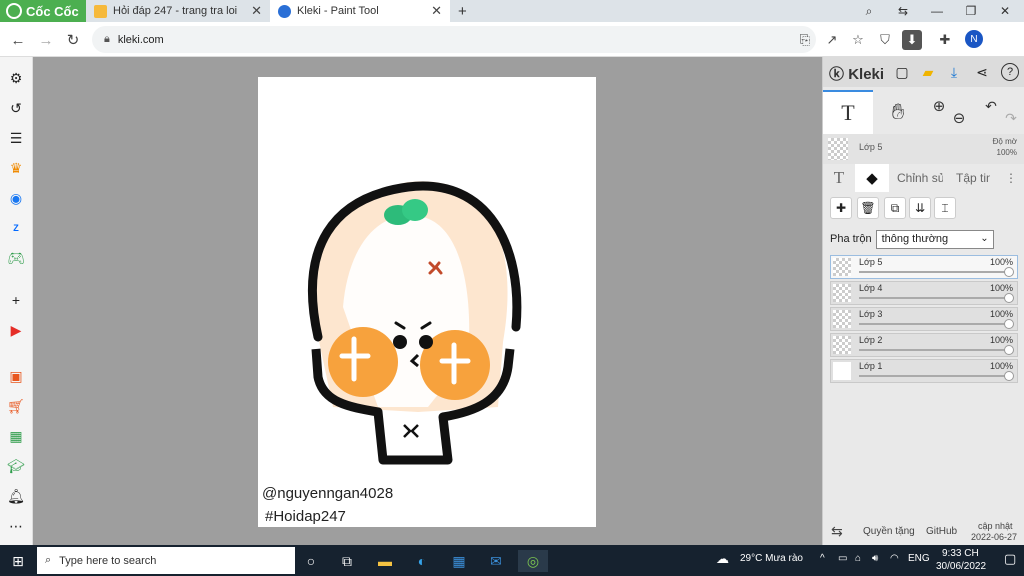 This screenshot has height=576, width=1024. I want to click on clock-date: 30/06/2022, so click(961, 566).